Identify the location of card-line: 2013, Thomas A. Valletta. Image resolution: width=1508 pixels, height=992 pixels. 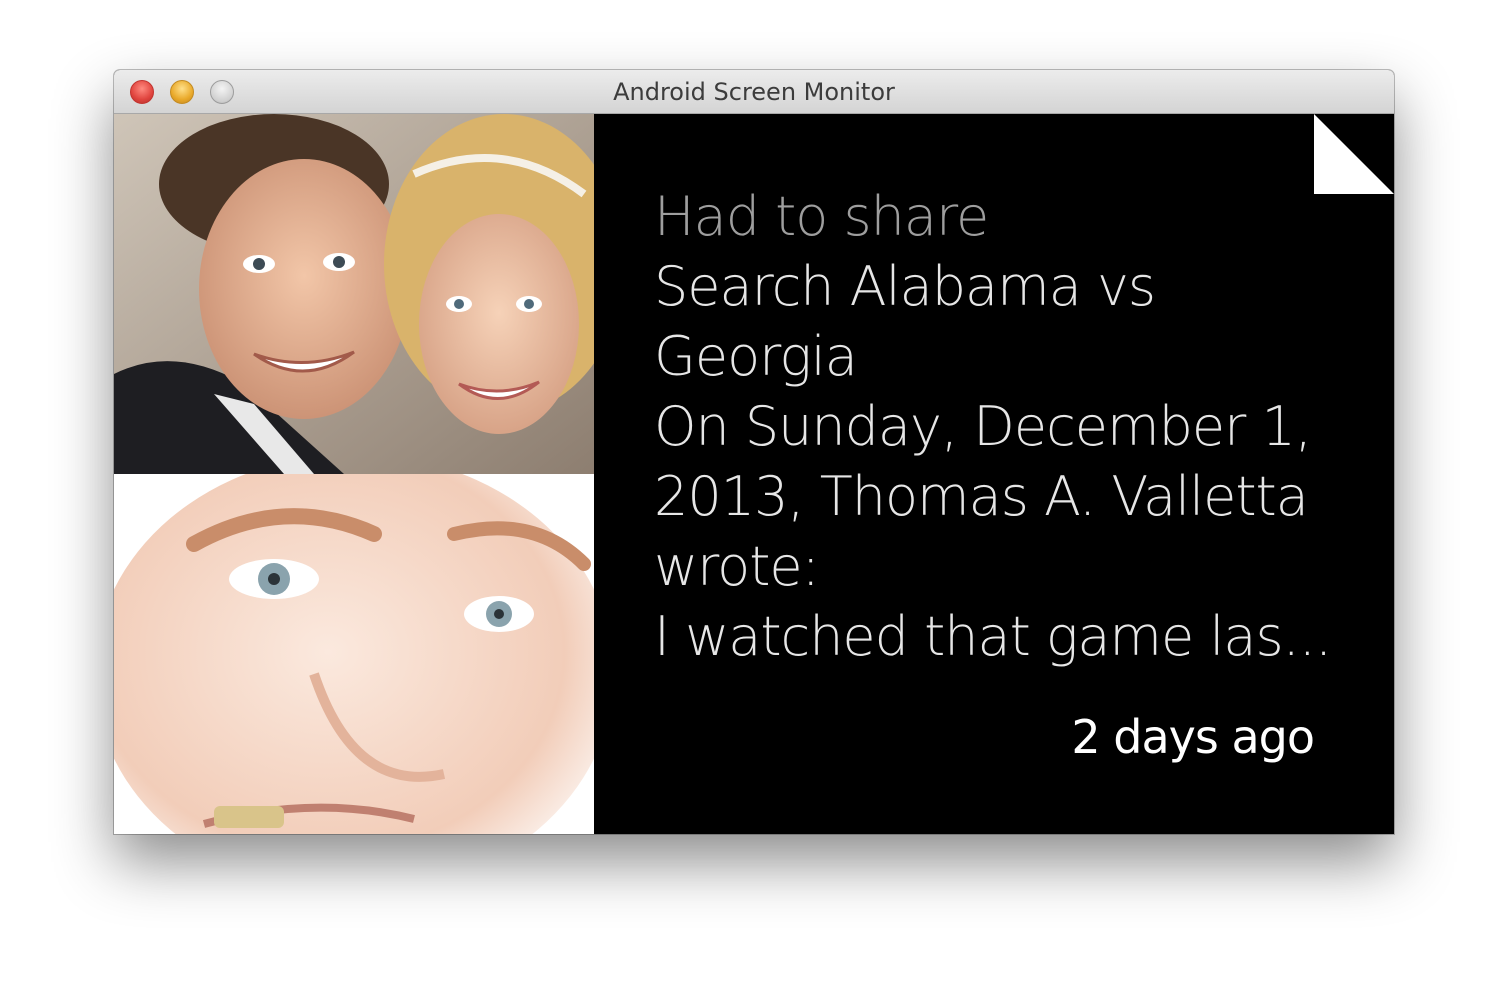
(981, 496).